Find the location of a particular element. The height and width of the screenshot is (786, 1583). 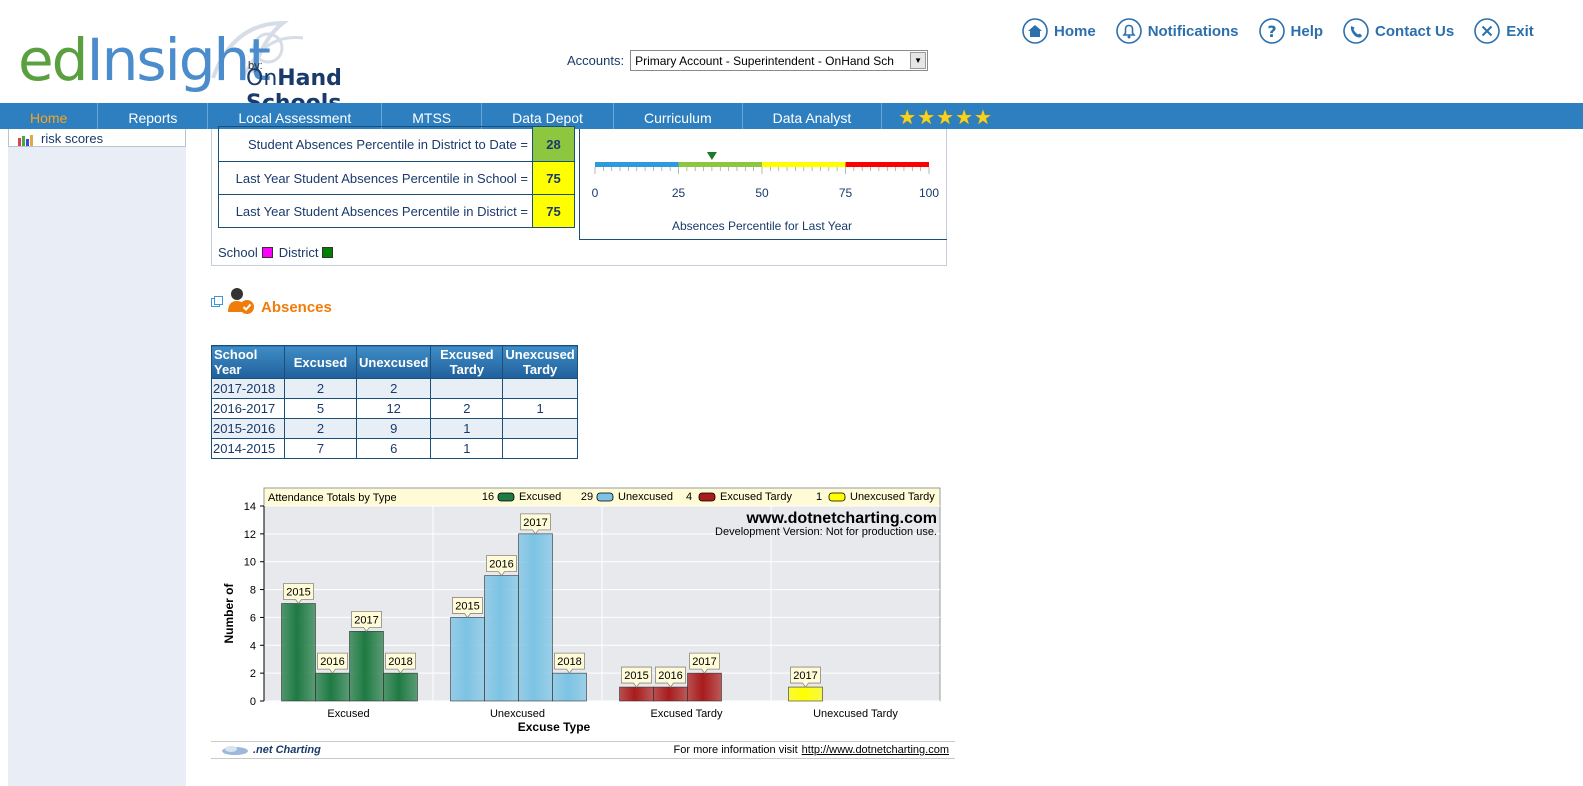

legend-total: 1 is located at coordinates (819, 497).